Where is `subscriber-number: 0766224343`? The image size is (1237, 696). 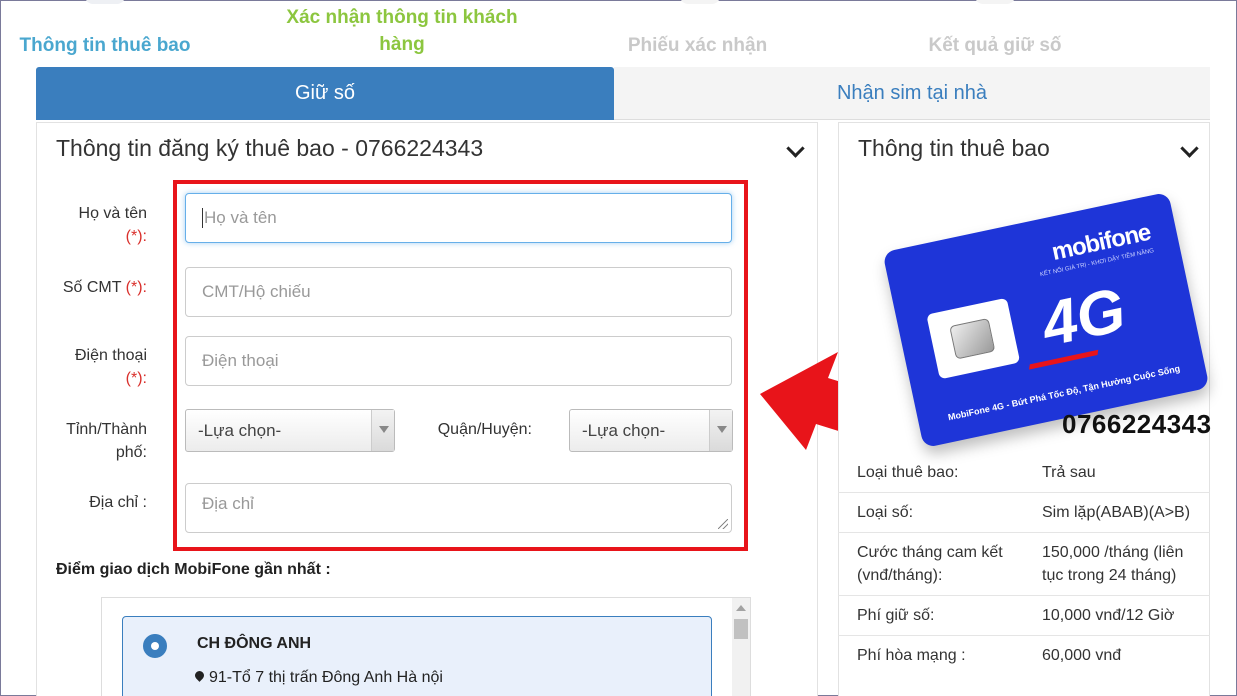
subscriber-number: 0766224343 is located at coordinates (1137, 424).